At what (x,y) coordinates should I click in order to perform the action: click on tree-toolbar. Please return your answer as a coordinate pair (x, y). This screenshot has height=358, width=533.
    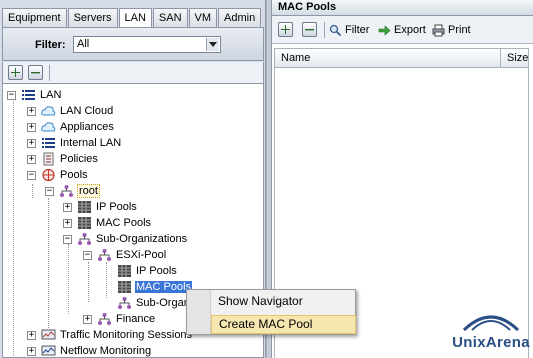
    Looking at the image, I should click on (133, 73).